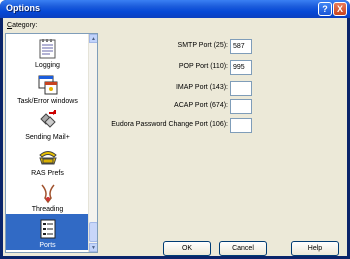  What do you see at coordinates (47, 65) in the screenshot?
I see `category-item-label: Logging` at bounding box center [47, 65].